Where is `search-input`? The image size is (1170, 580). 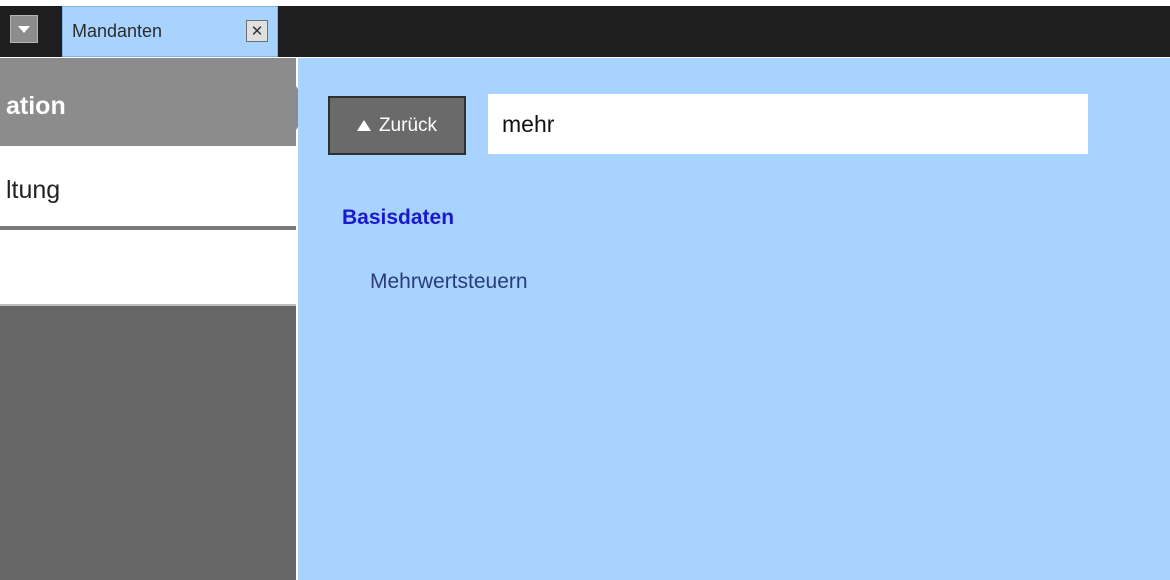
search-input is located at coordinates (788, 124).